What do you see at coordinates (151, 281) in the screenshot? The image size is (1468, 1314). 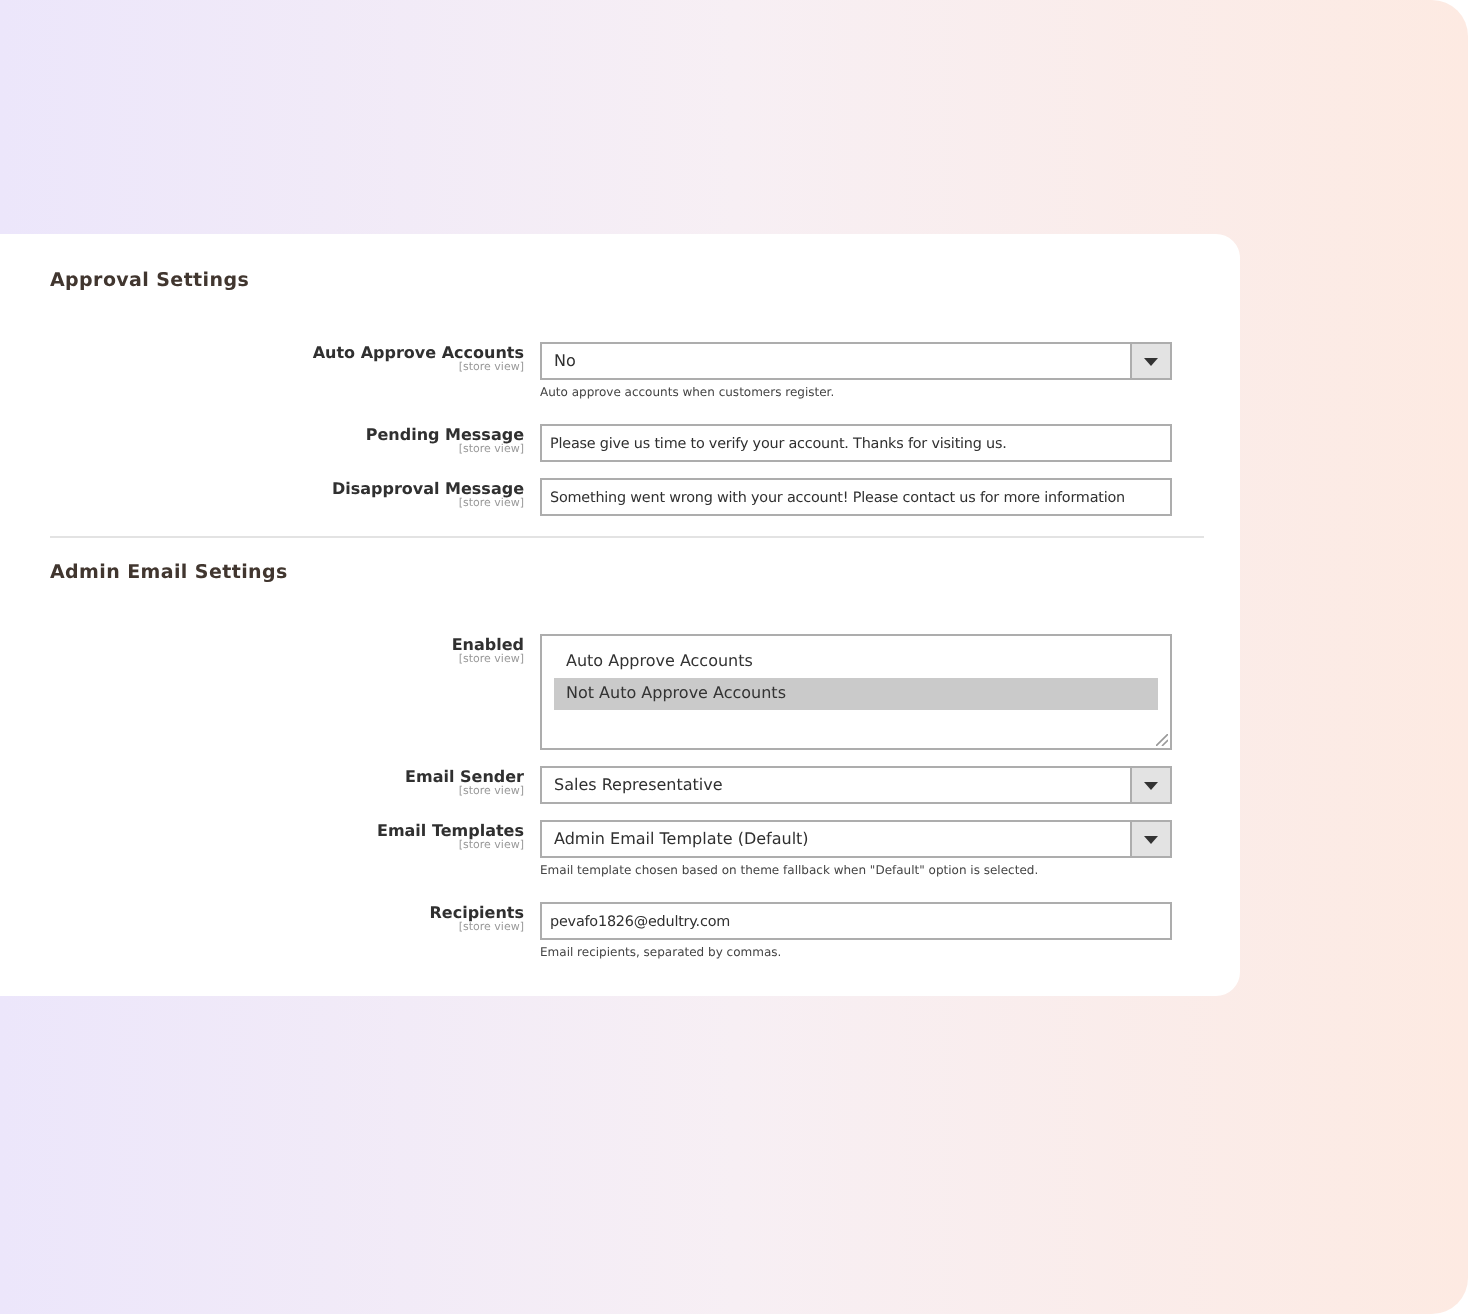 I see `section-title: Approval Settings` at bounding box center [151, 281].